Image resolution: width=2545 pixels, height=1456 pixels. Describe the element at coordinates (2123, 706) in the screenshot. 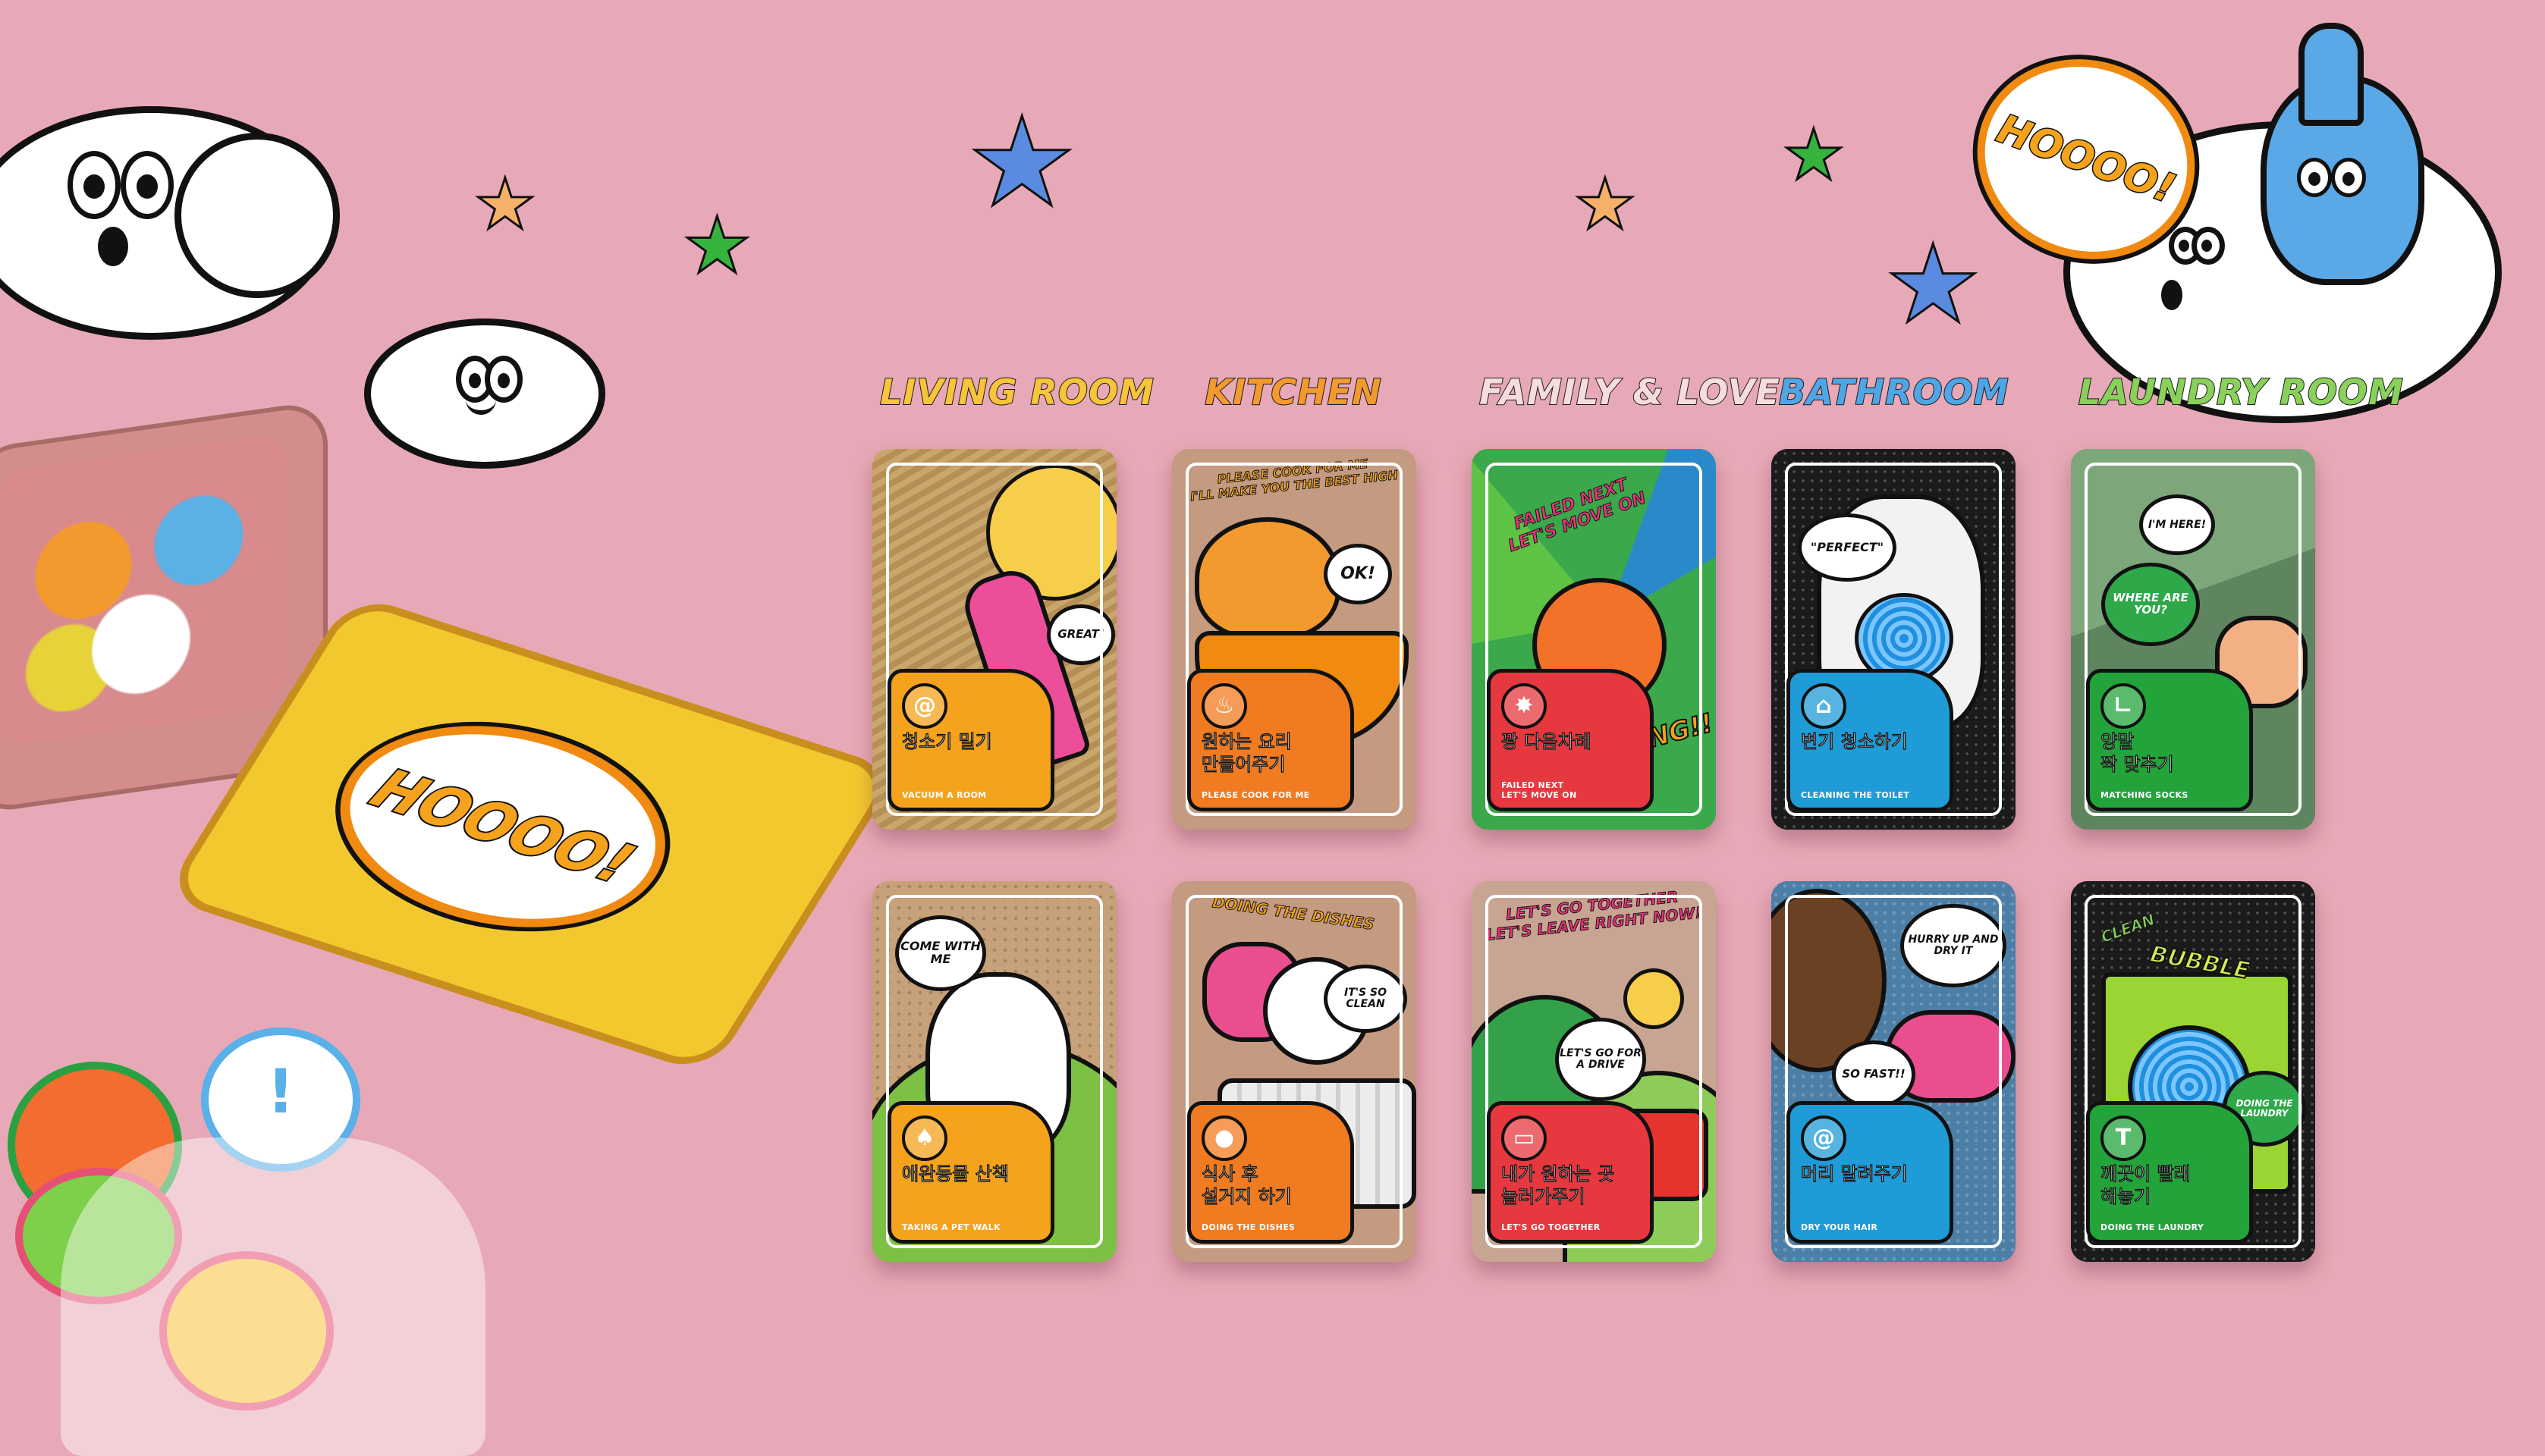

I see `sock-icon: ∟` at that location.